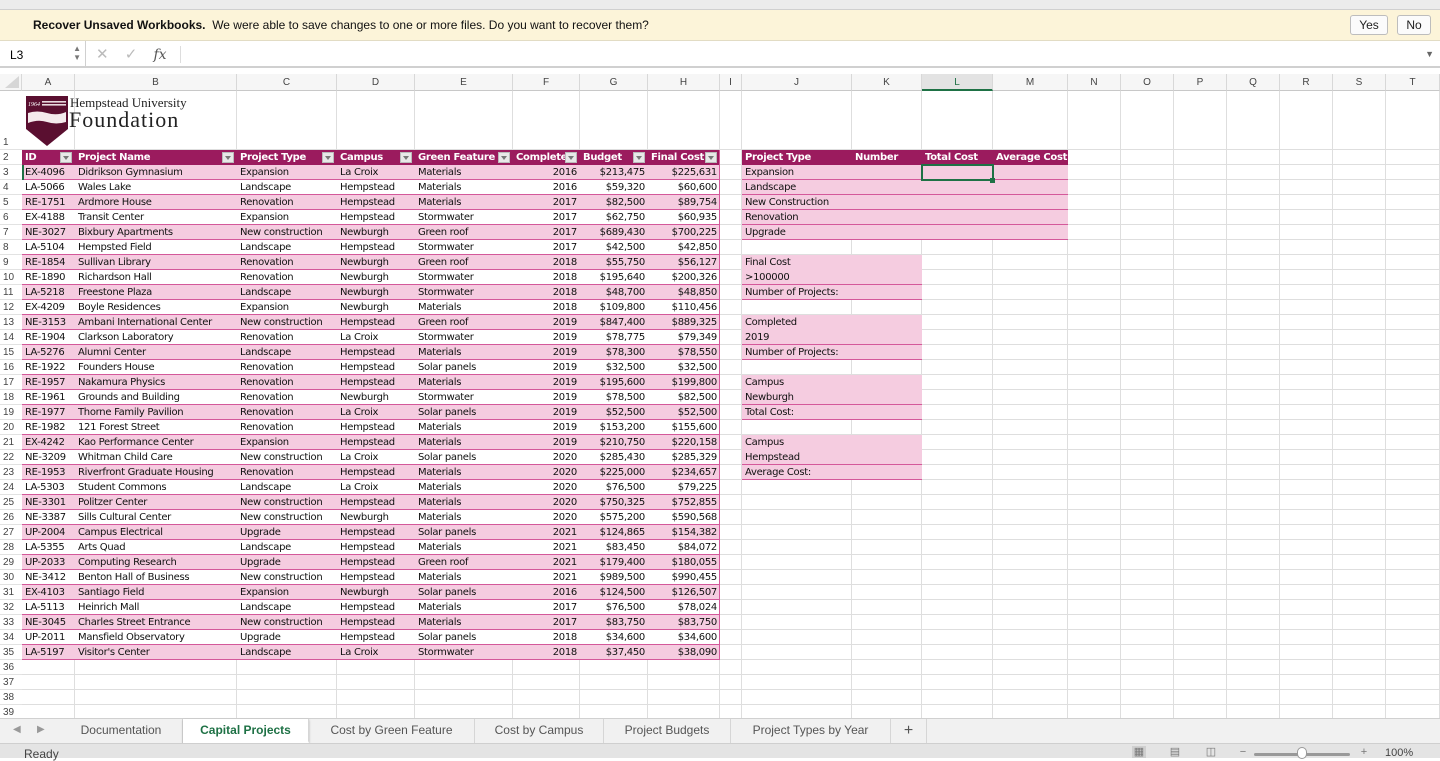  Describe the element at coordinates (287, 367) in the screenshot. I see `table-cell: Renovation` at that location.